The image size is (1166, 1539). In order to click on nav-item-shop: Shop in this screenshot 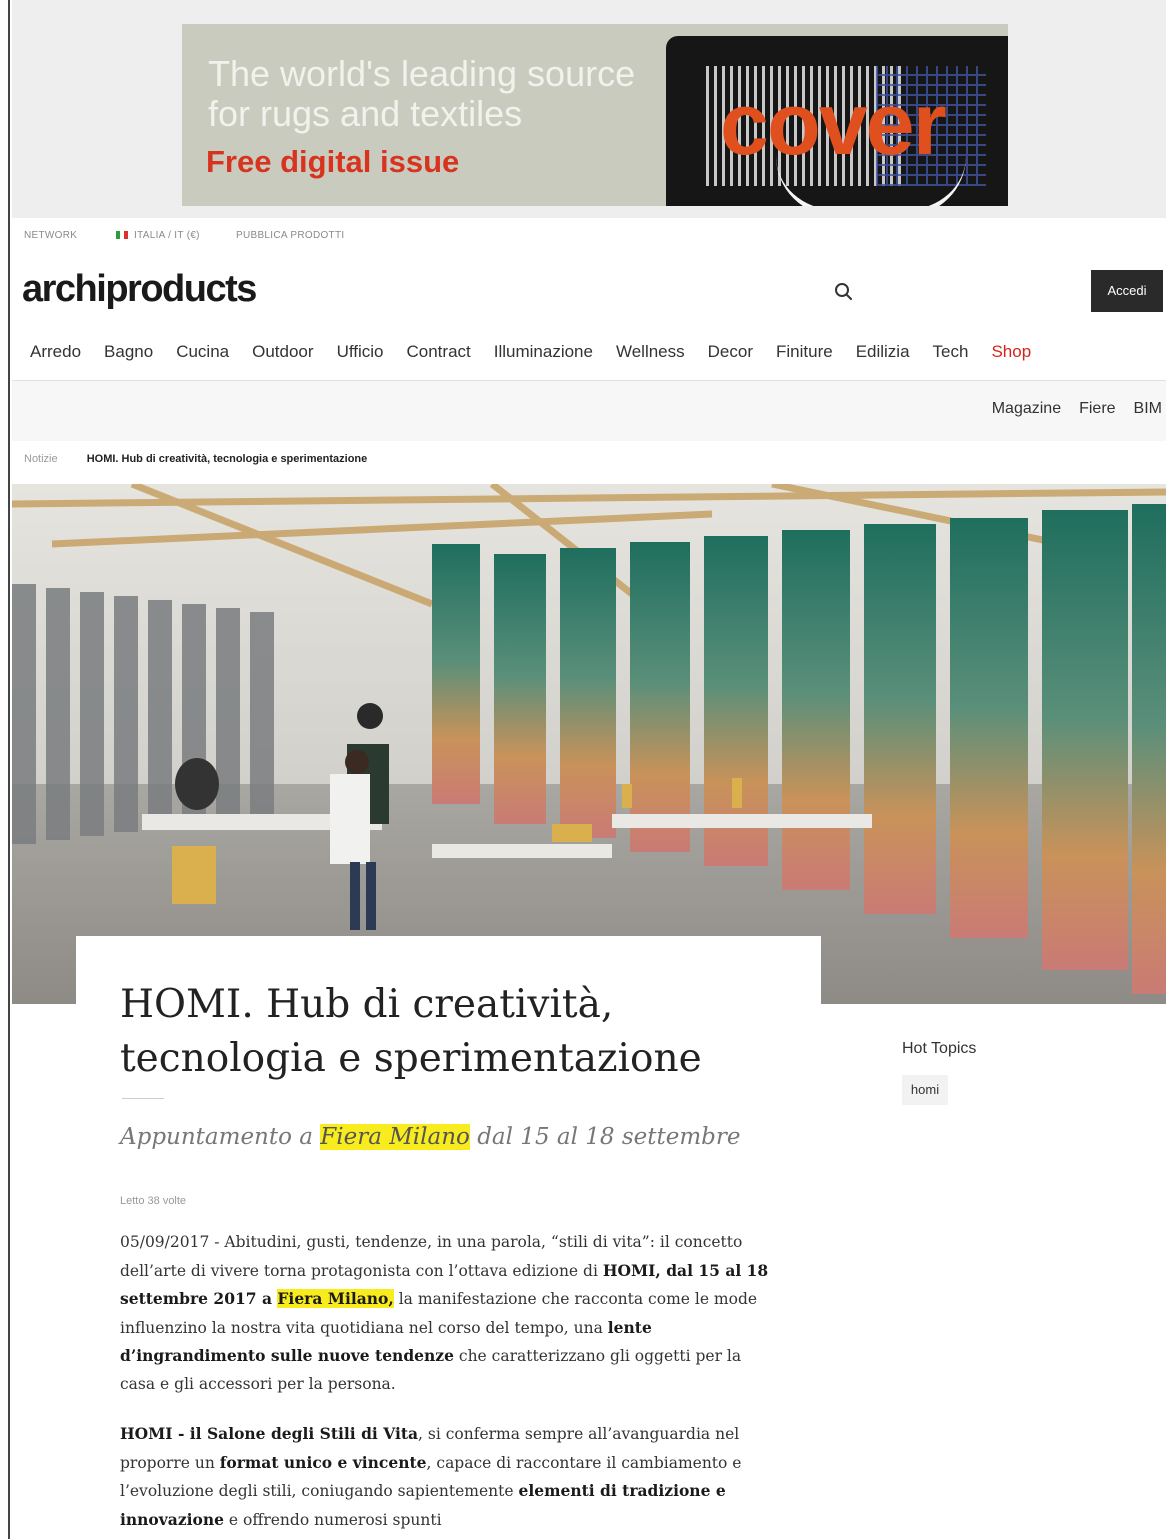, I will do `click(1011, 354)`.